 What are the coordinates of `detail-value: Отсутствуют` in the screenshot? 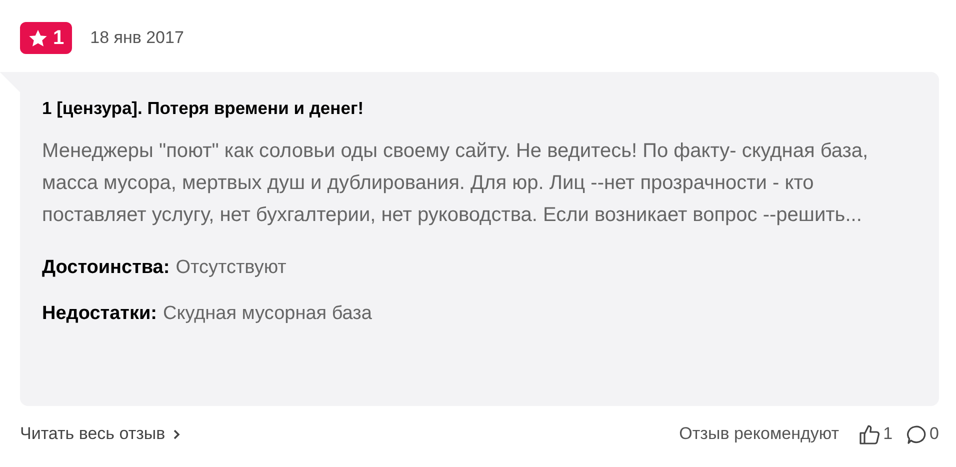 It's located at (231, 268).